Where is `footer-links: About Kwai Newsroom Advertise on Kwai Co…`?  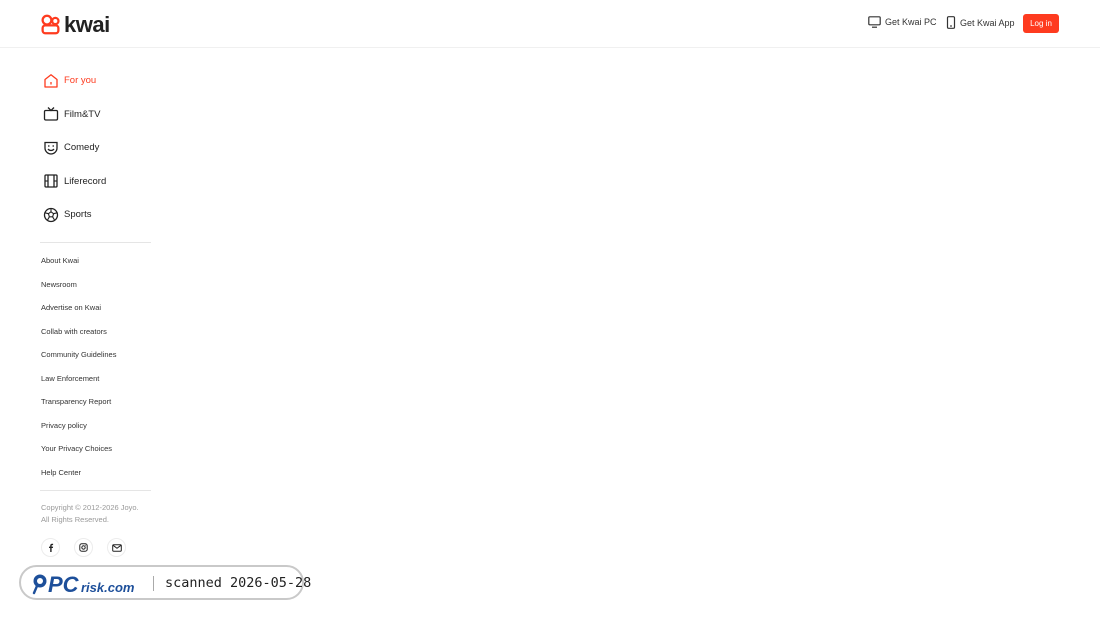 footer-links: About Kwai Newsroom Advertise on Kwai Co… is located at coordinates (78, 366).